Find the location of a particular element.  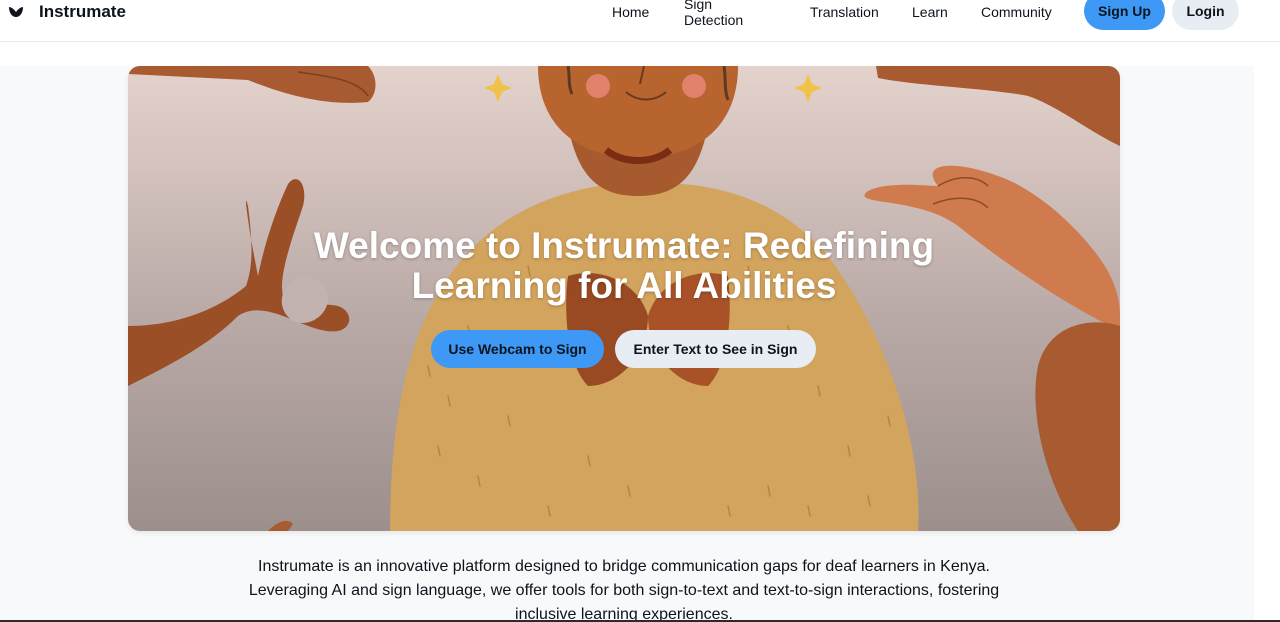

brand: Instrumate is located at coordinates (67, 12).